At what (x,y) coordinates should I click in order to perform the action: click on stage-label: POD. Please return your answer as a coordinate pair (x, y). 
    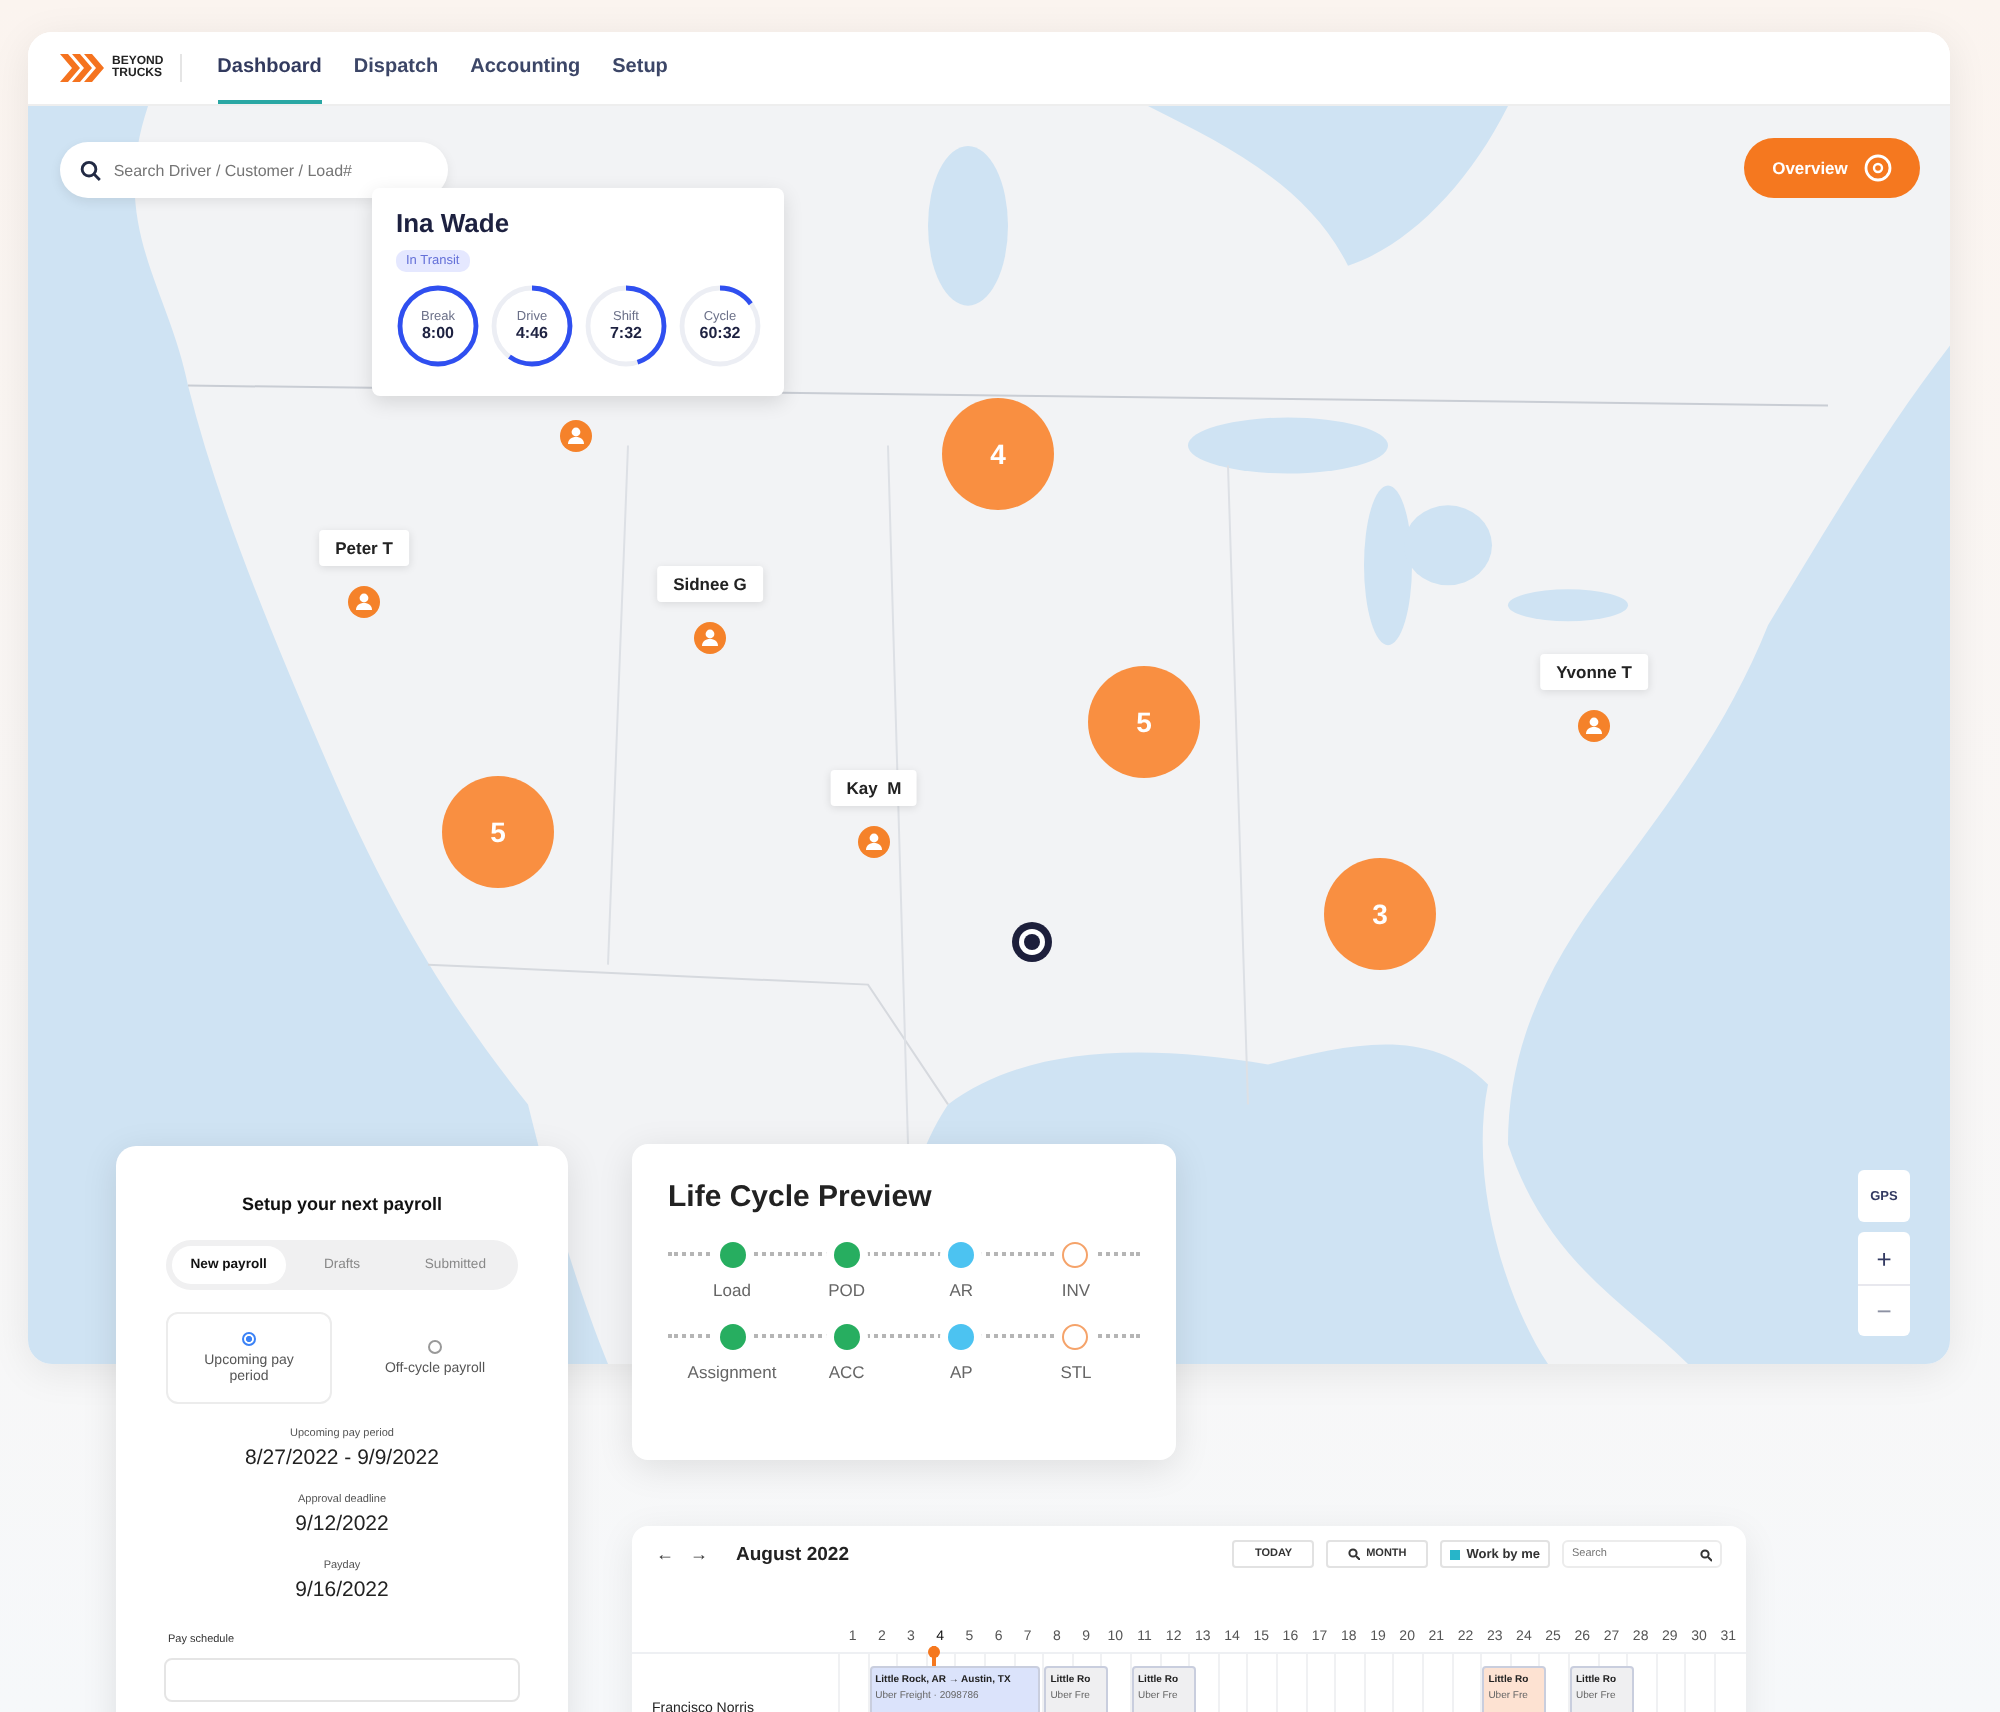
    Looking at the image, I should click on (847, 1290).